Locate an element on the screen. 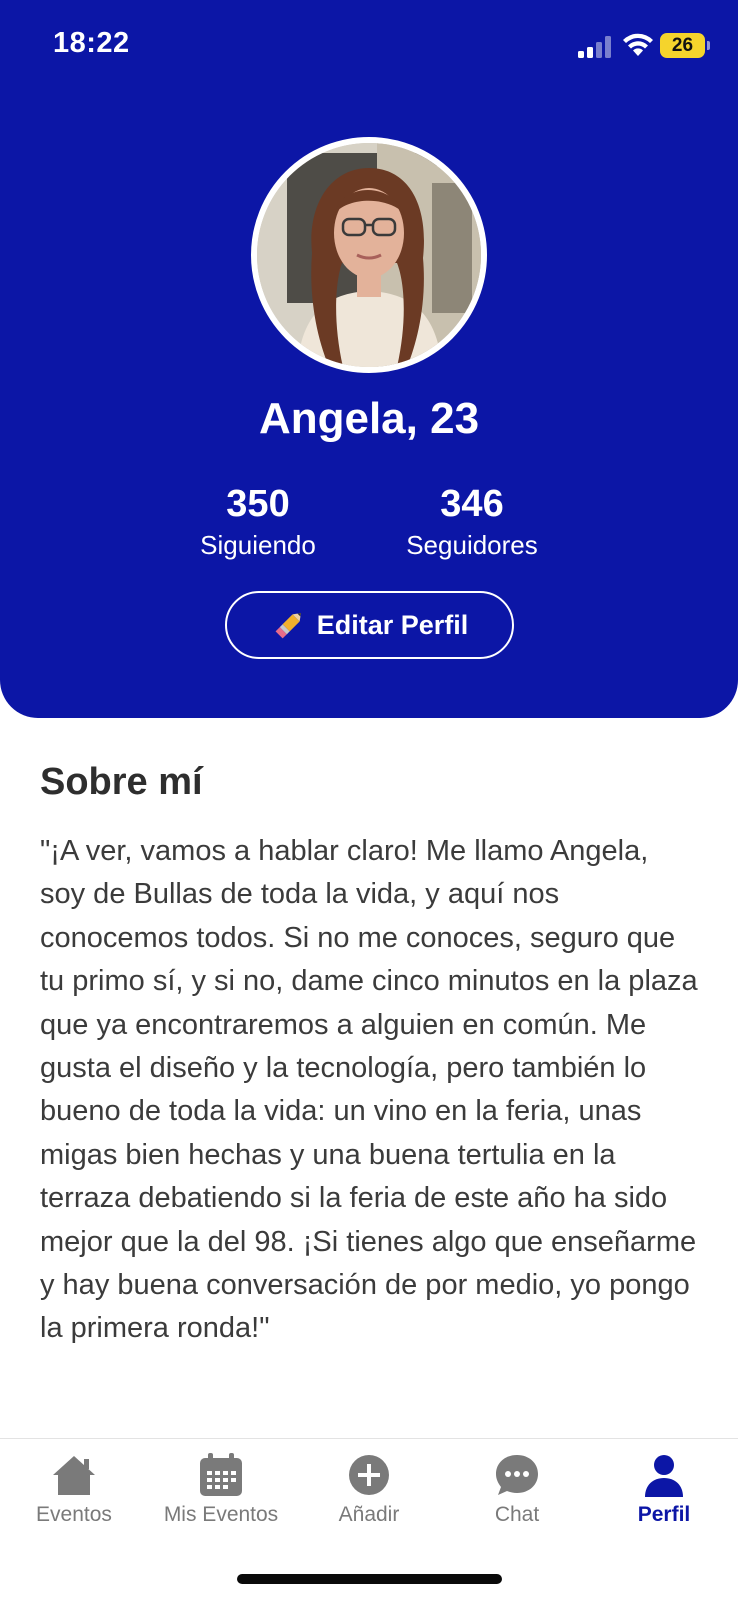  tab-label-mis-eventos: Mis Eventos is located at coordinates (221, 1514).